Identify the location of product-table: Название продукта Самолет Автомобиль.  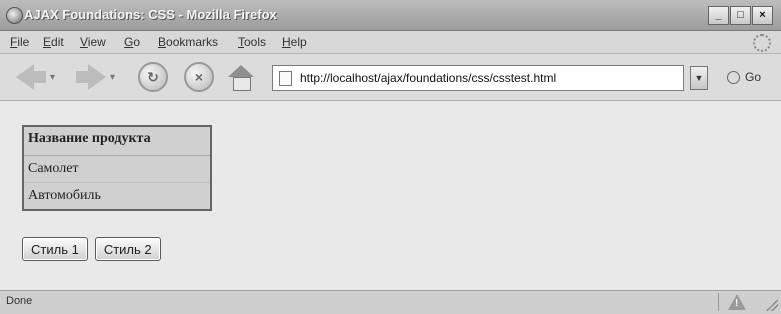
(117, 168).